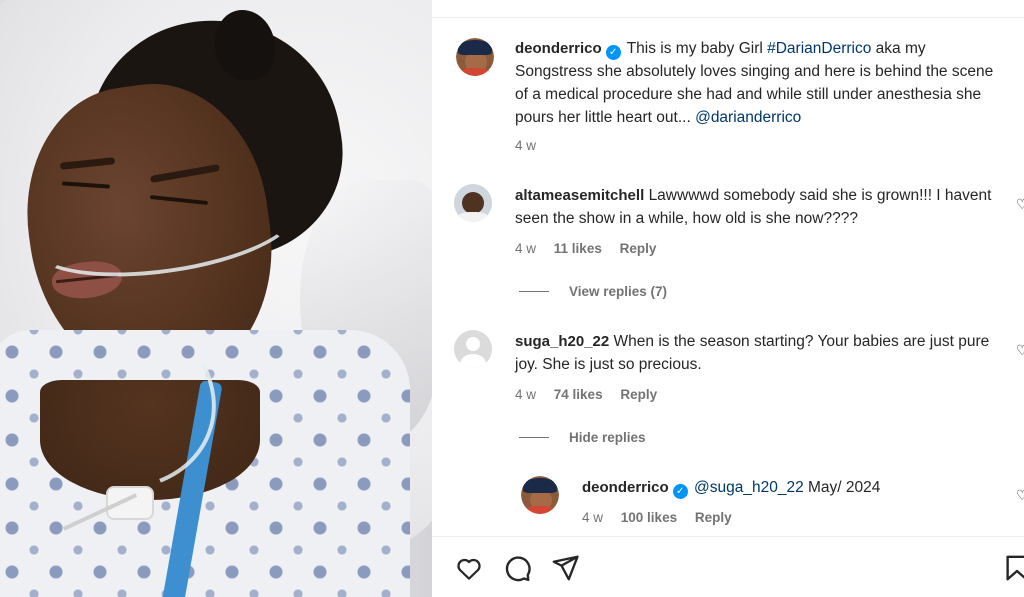 The width and height of the screenshot is (1024, 597). Describe the element at coordinates (697, 48) in the screenshot. I see `caption-text: This is my baby Girl` at that location.